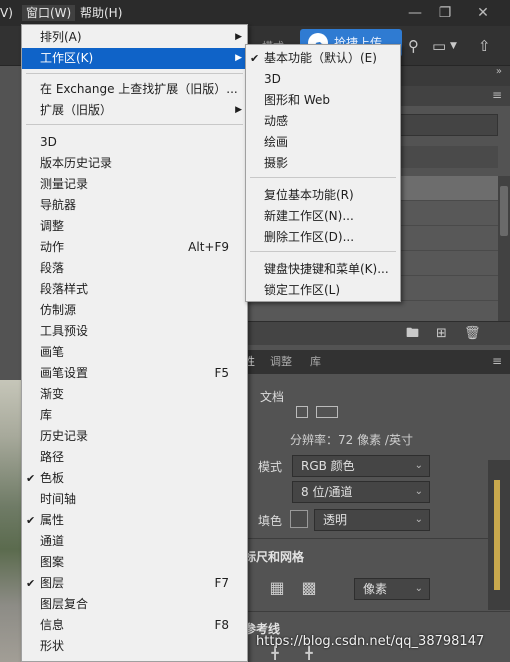 The height and width of the screenshot is (662, 510). I want to click on restore-icon: ❐, so click(445, 13).